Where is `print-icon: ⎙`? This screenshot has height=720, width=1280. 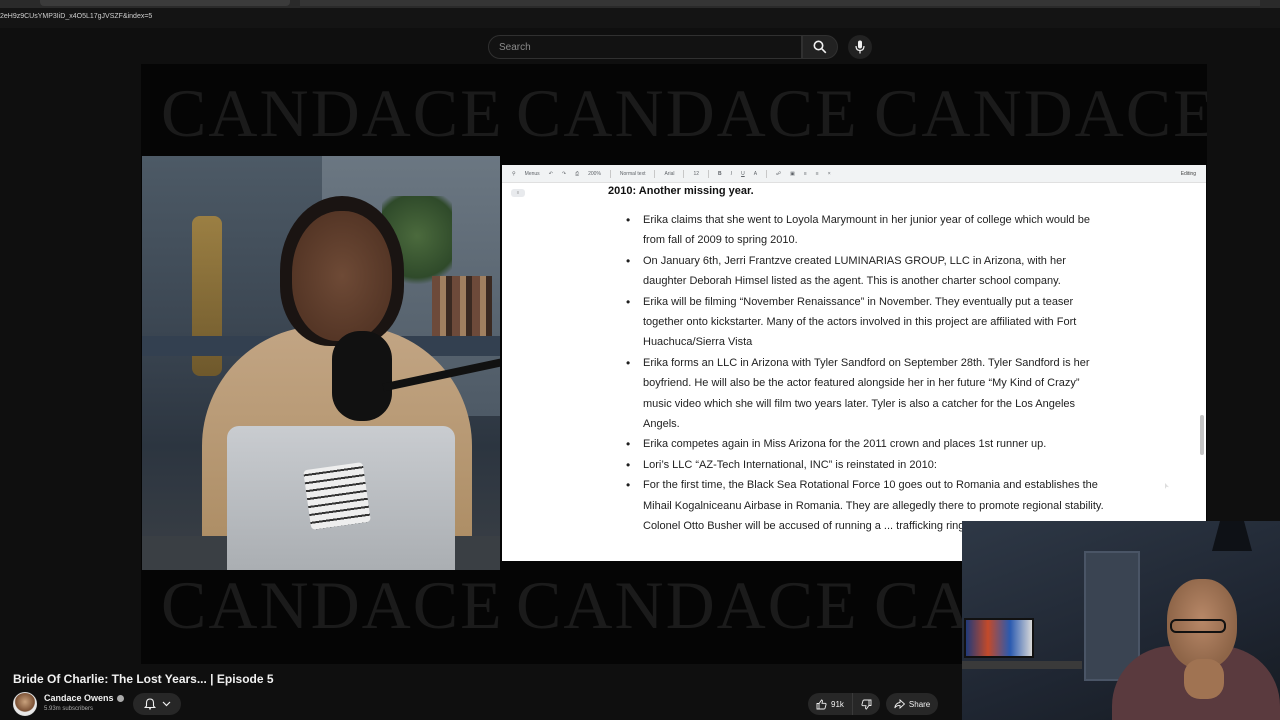 print-icon: ⎙ is located at coordinates (577, 173).